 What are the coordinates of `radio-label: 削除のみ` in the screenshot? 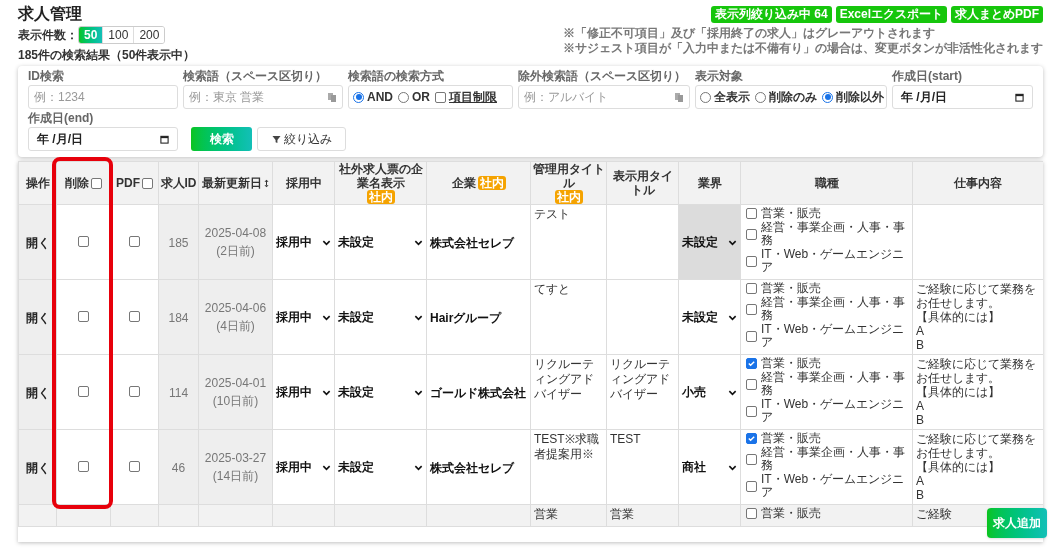 It's located at (793, 97).